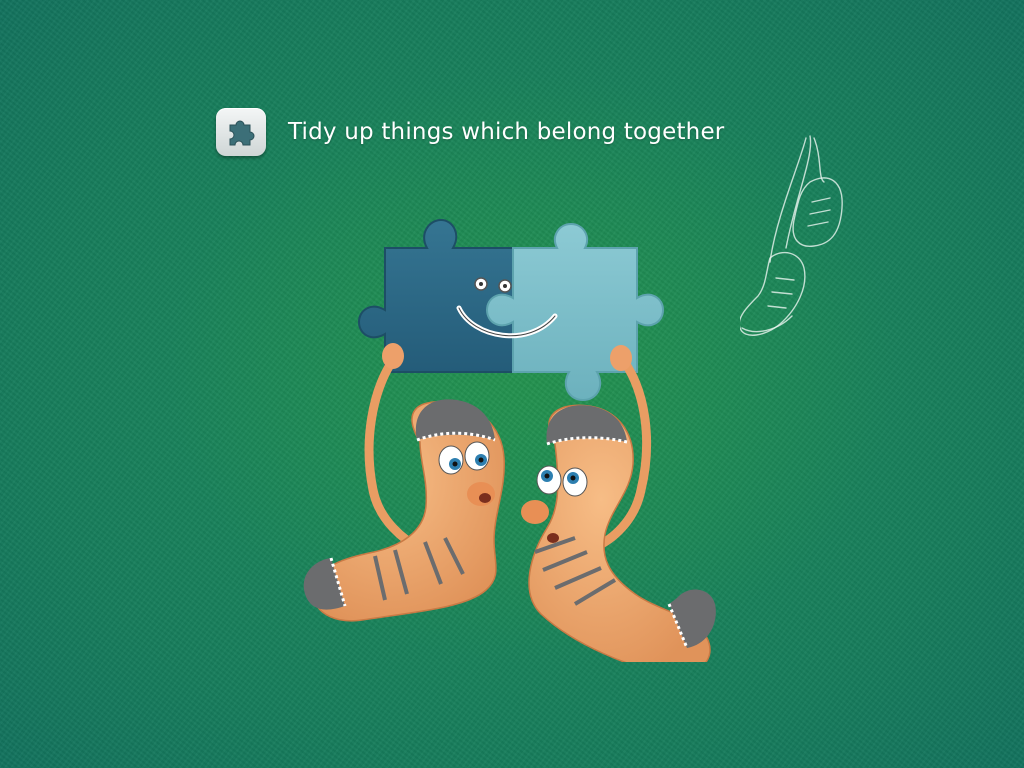 Image resolution: width=1024 pixels, height=768 pixels. Describe the element at coordinates (506, 132) in the screenshot. I see `instruction-text: Tidy up things which belong together` at that location.